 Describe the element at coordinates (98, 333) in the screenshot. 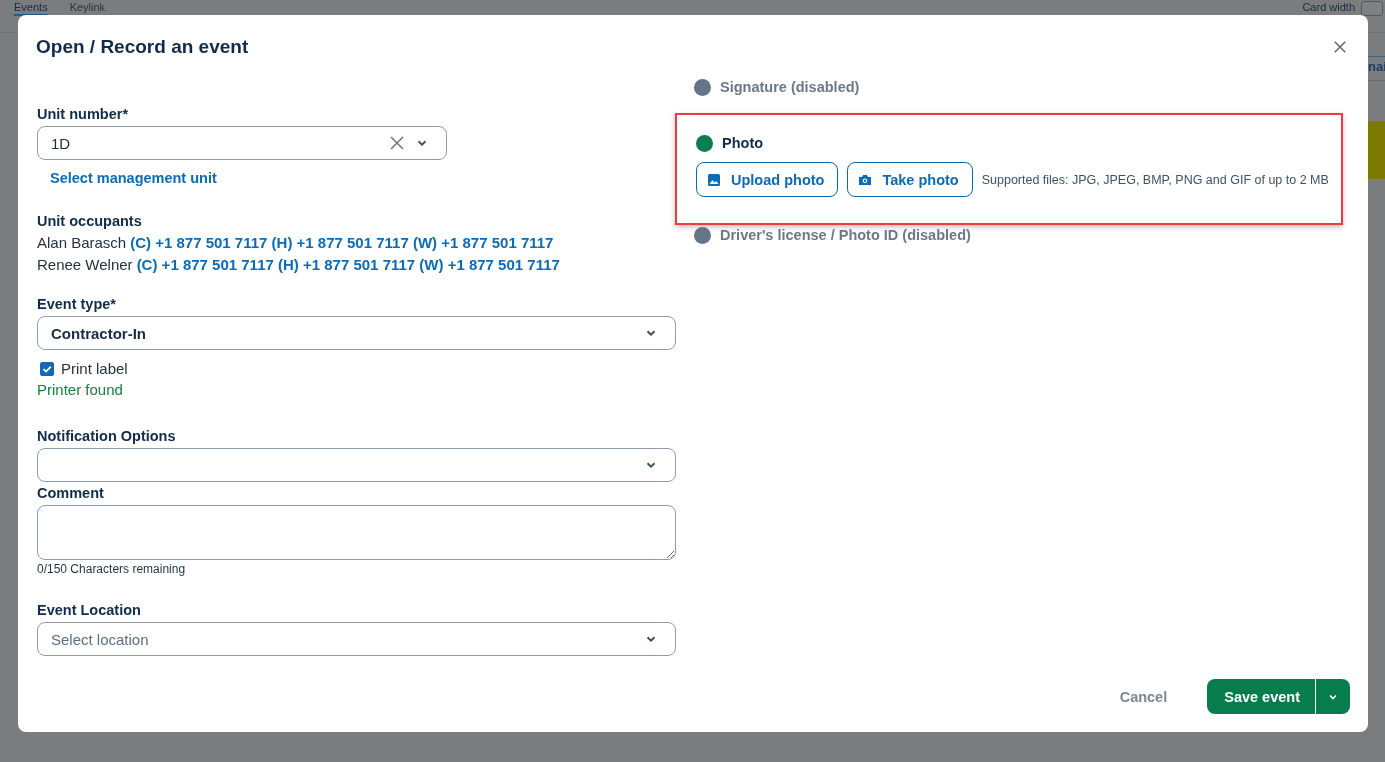

I see `field-value: Contractor-In` at that location.